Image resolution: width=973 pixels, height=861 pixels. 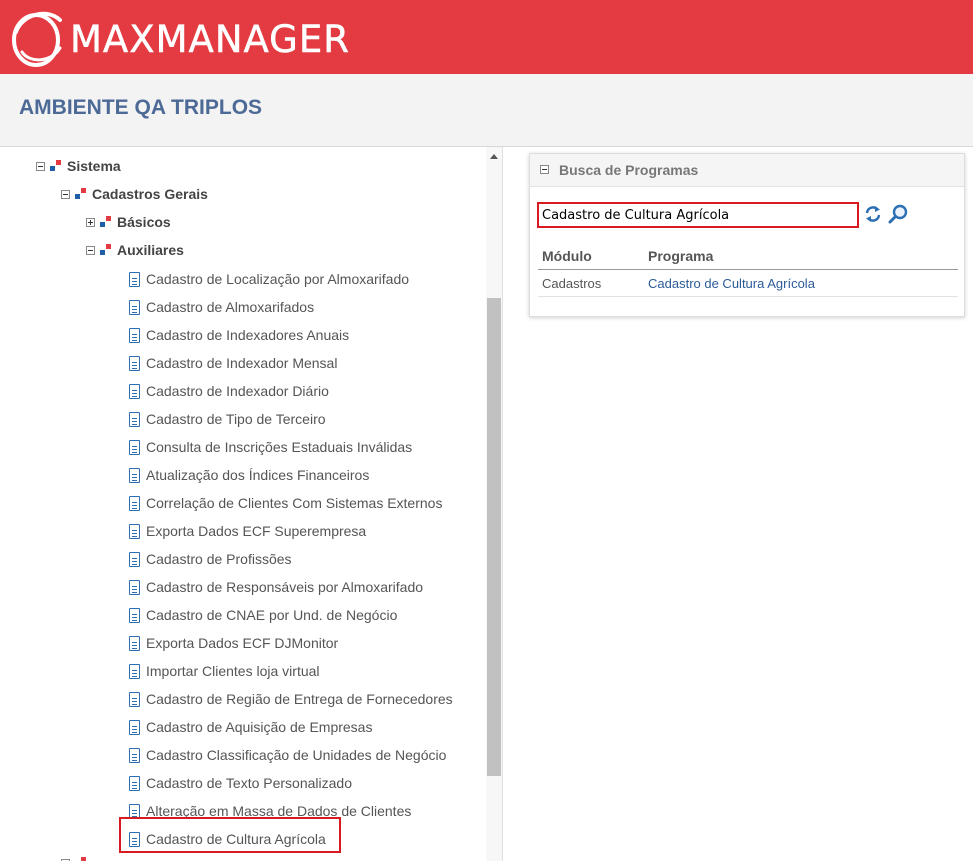 I want to click on expand-toggle-icon, so click(x=90, y=222).